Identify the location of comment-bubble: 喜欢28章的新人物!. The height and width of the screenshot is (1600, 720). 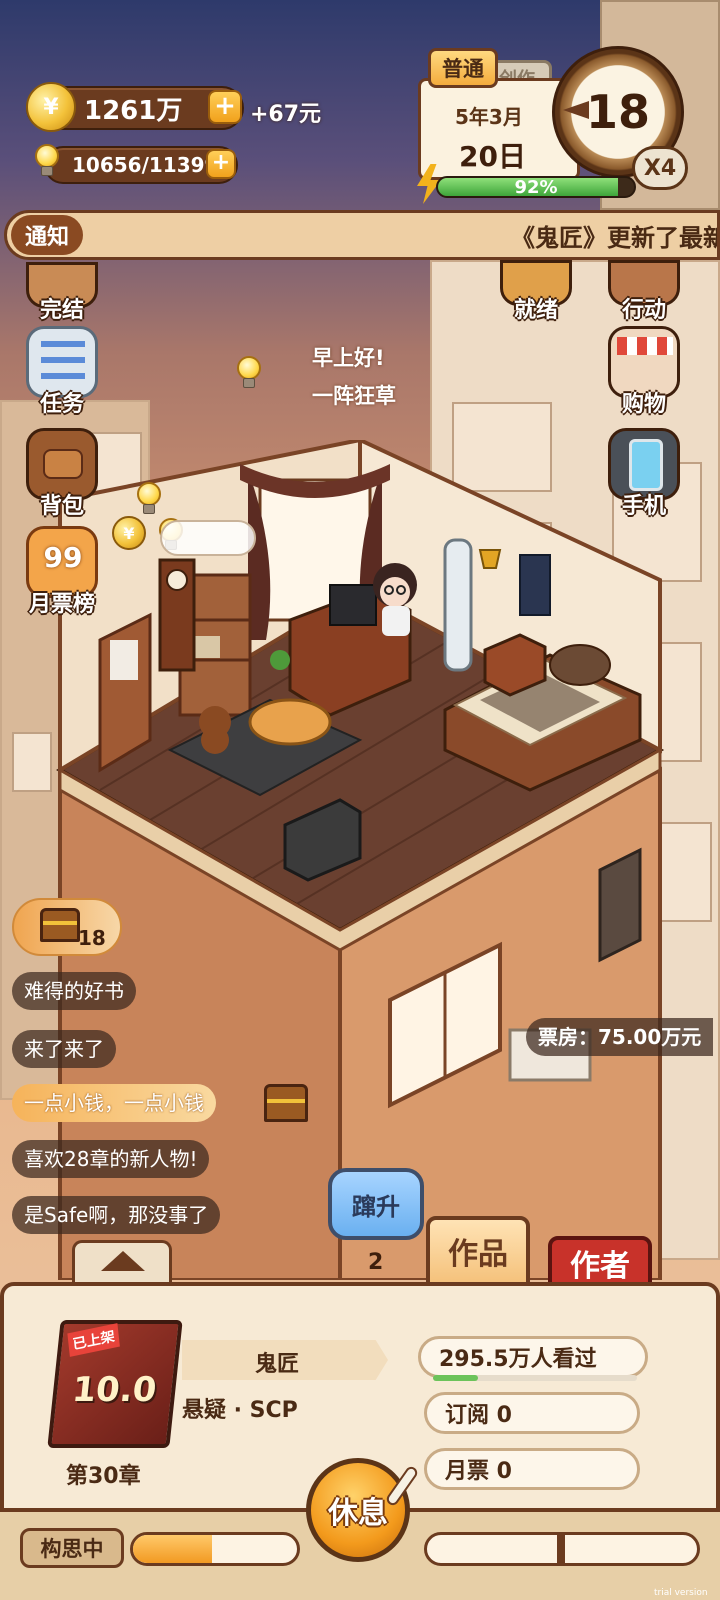
(111, 1159).